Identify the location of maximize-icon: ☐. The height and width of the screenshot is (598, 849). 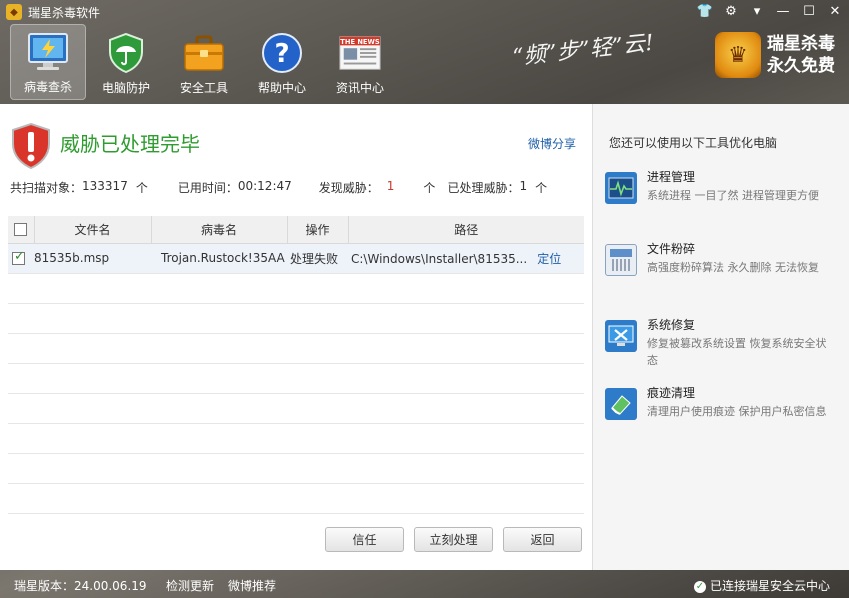
(809, 11).